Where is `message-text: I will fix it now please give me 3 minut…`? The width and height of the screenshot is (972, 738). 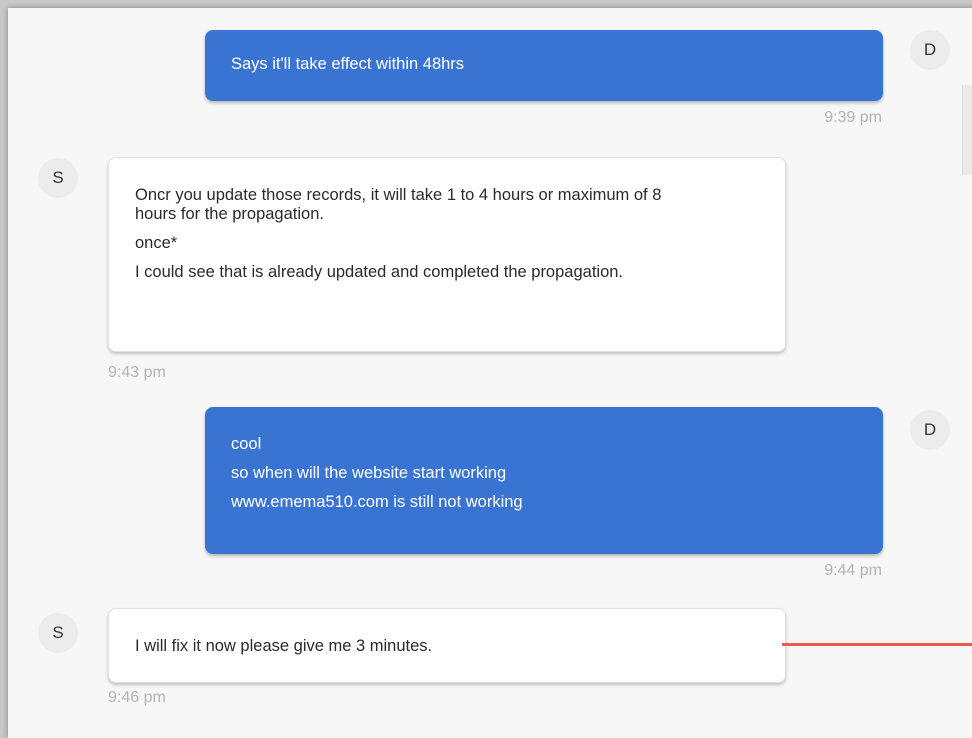 message-text: I will fix it now please give me 3 minut… is located at coordinates (284, 646).